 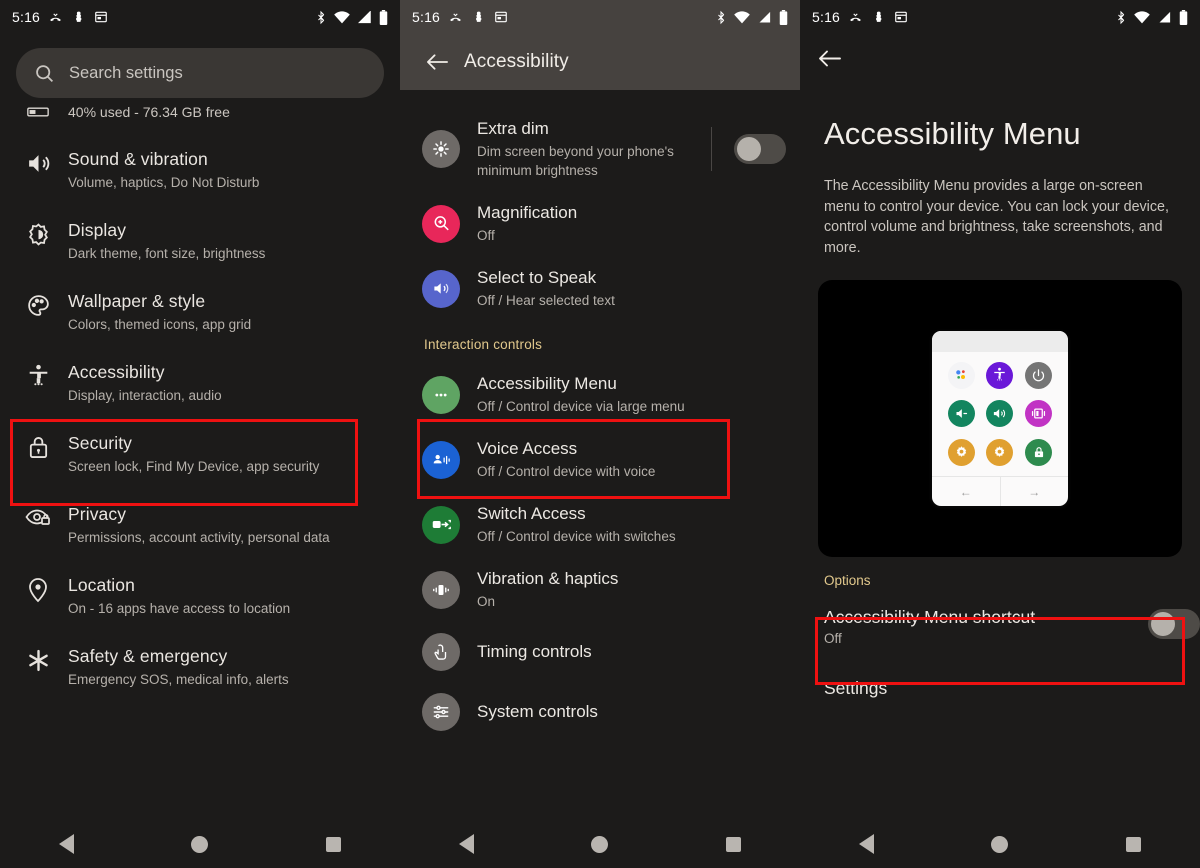 I want to click on assistant-icon, so click(x=961, y=375).